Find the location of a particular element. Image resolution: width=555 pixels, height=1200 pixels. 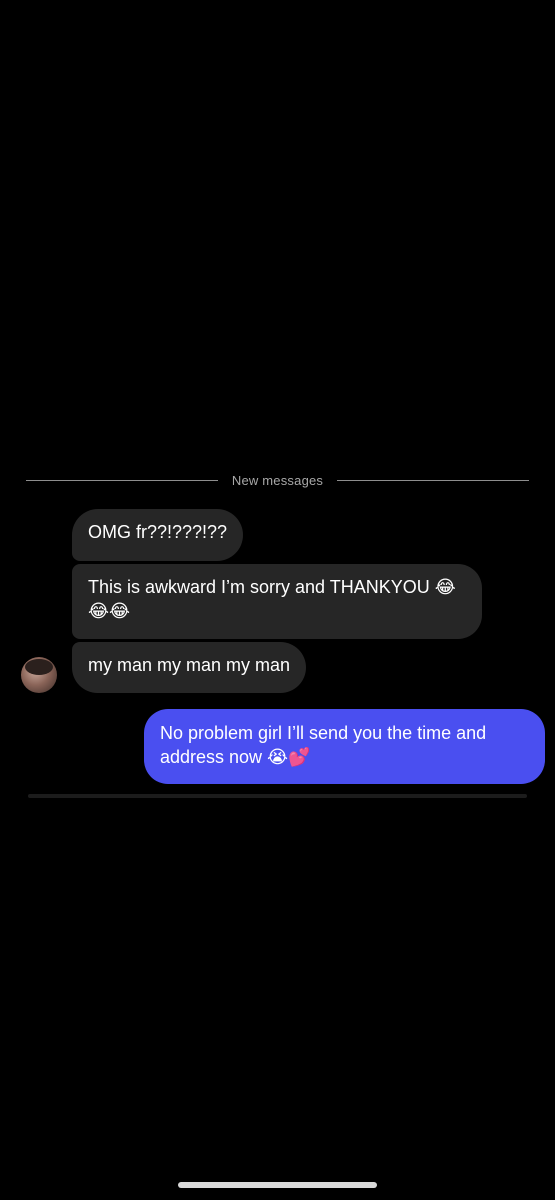

incoming-message-bubble: my man my man my man is located at coordinates (189, 667).